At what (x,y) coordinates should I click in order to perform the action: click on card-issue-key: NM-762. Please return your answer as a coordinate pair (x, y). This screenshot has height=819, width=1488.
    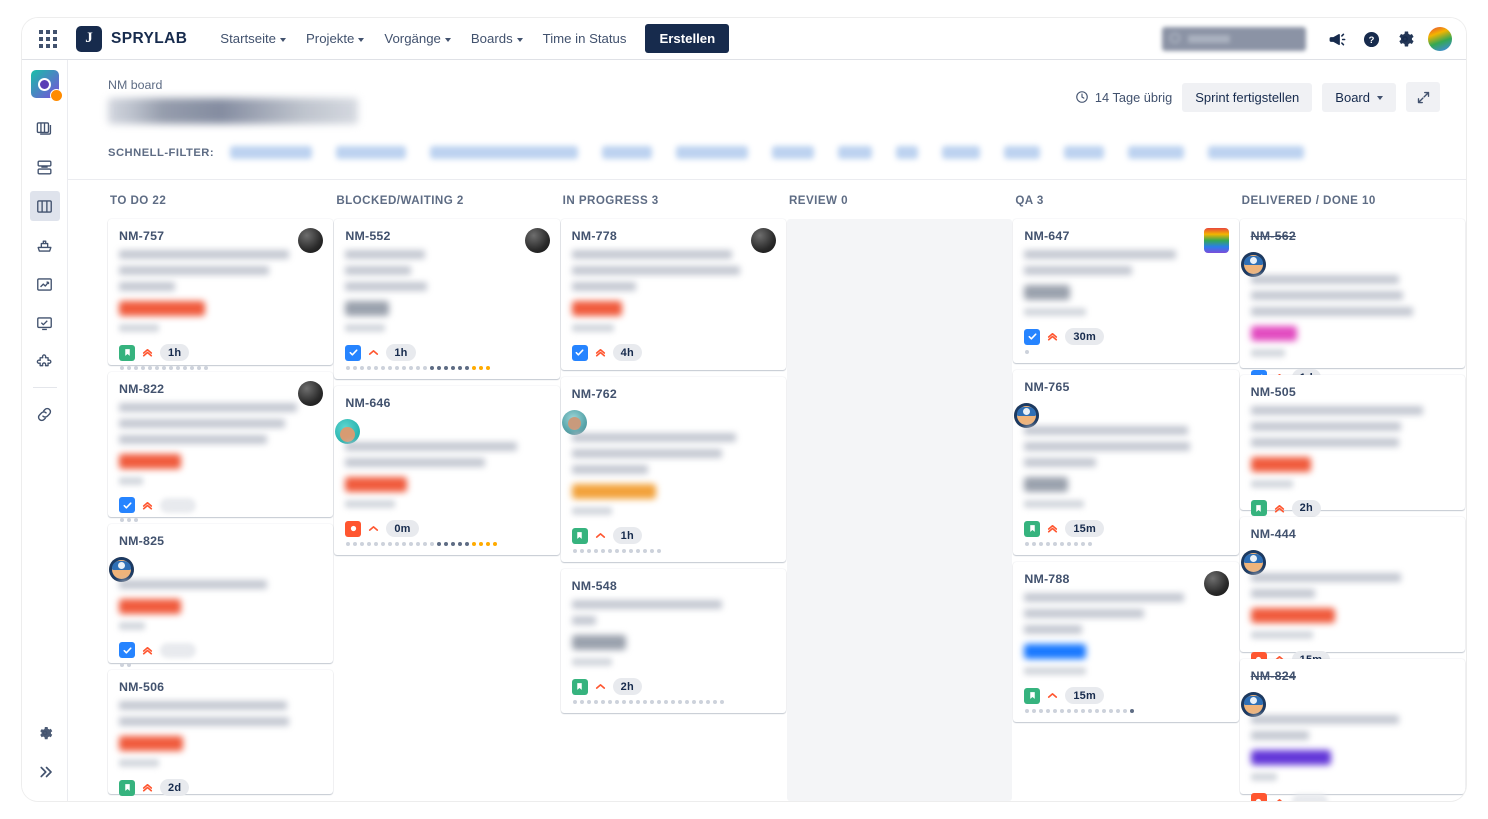
    Looking at the image, I should click on (673, 394).